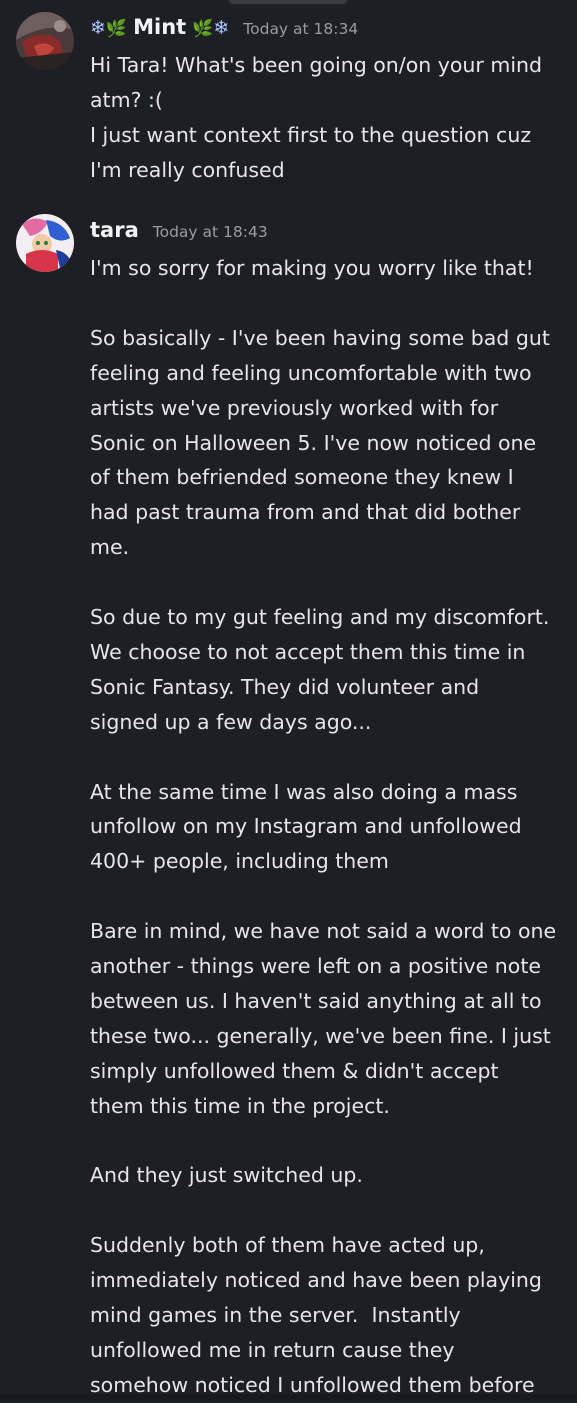 This screenshot has height=1403, width=577. What do you see at coordinates (329, 1175) in the screenshot?
I see `message-paragraph: And they just switched up.` at bounding box center [329, 1175].